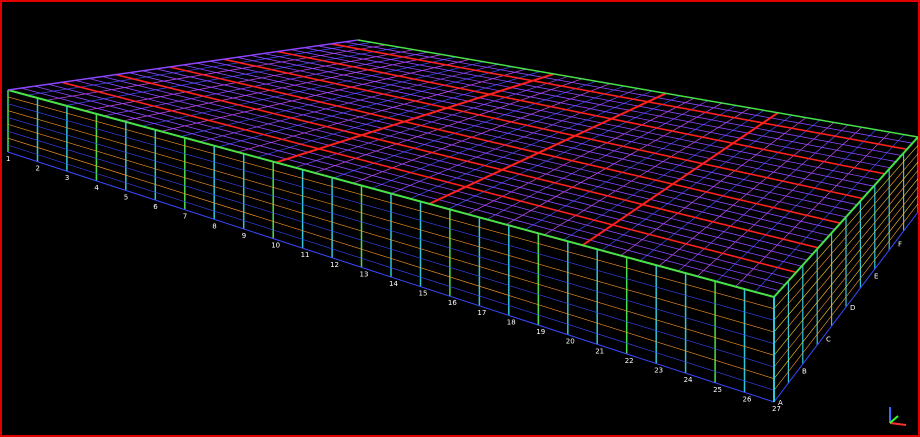  I want to click on grid-label: 11, so click(305, 255).